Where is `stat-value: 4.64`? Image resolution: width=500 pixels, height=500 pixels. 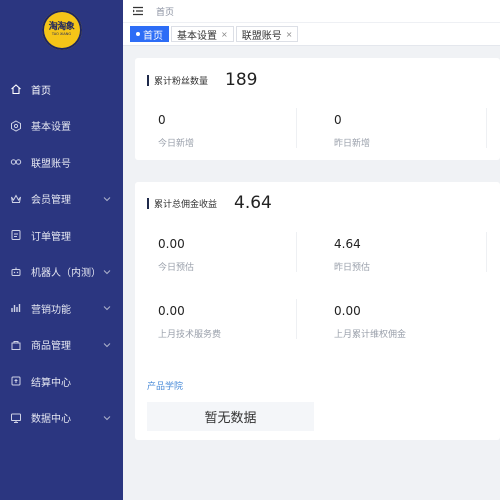
stat-value: 4.64 is located at coordinates (347, 244).